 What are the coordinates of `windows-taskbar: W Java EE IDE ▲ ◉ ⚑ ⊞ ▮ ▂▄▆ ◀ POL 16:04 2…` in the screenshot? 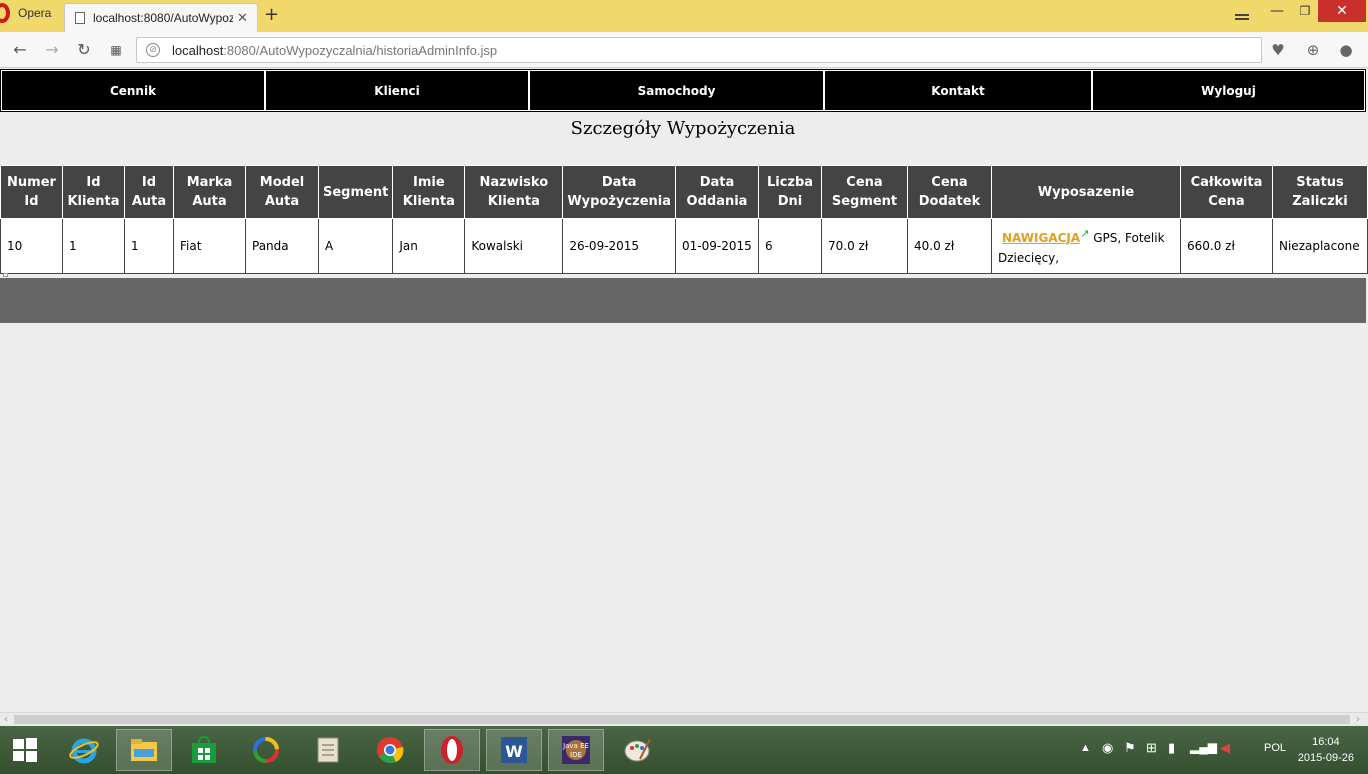 It's located at (684, 750).